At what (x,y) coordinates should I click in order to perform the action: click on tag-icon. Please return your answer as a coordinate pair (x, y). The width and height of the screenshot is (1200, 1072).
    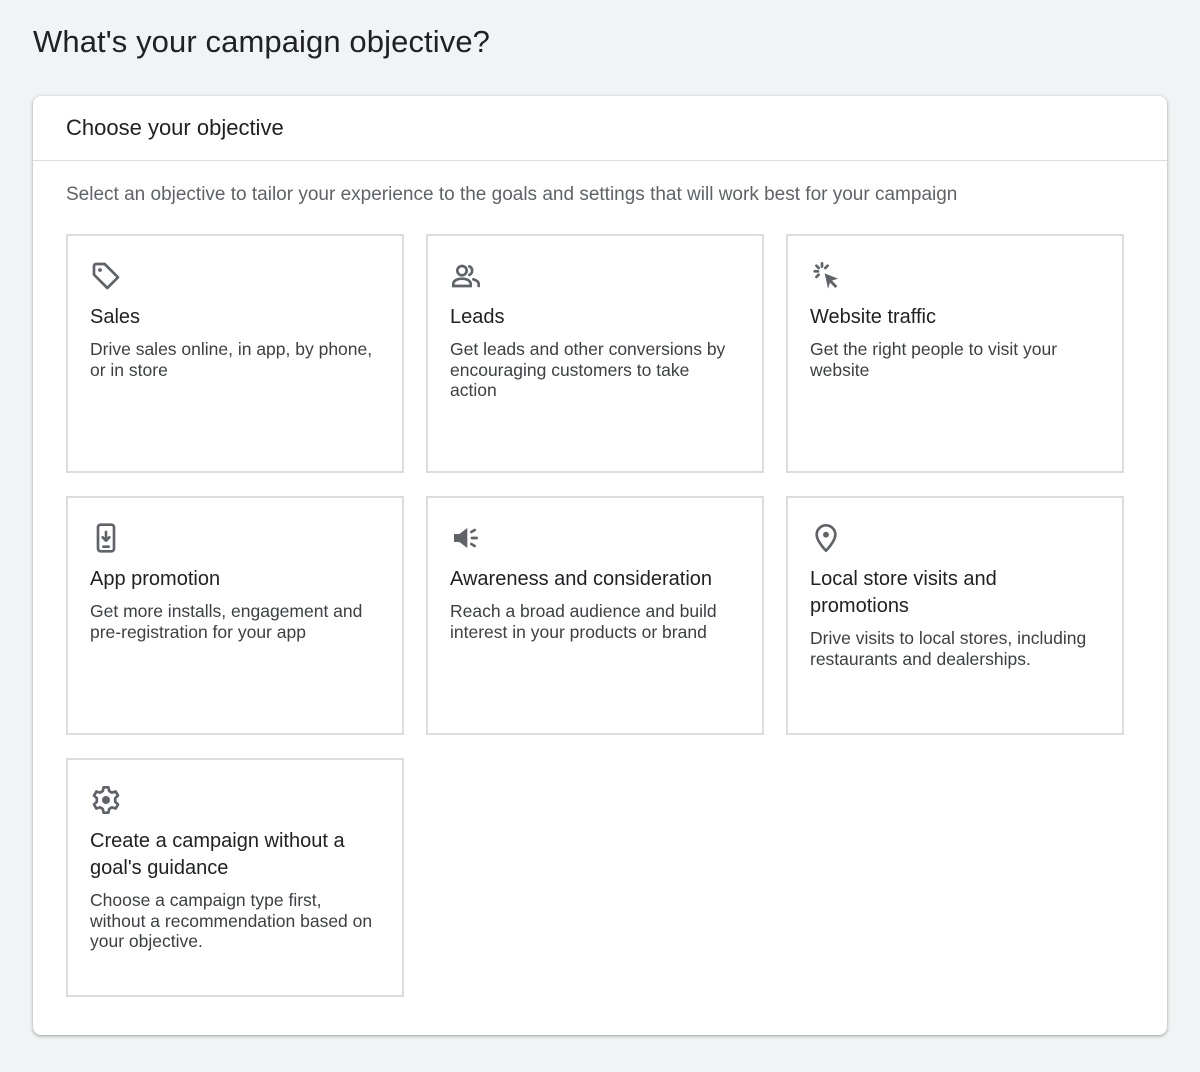
    Looking at the image, I should click on (106, 276).